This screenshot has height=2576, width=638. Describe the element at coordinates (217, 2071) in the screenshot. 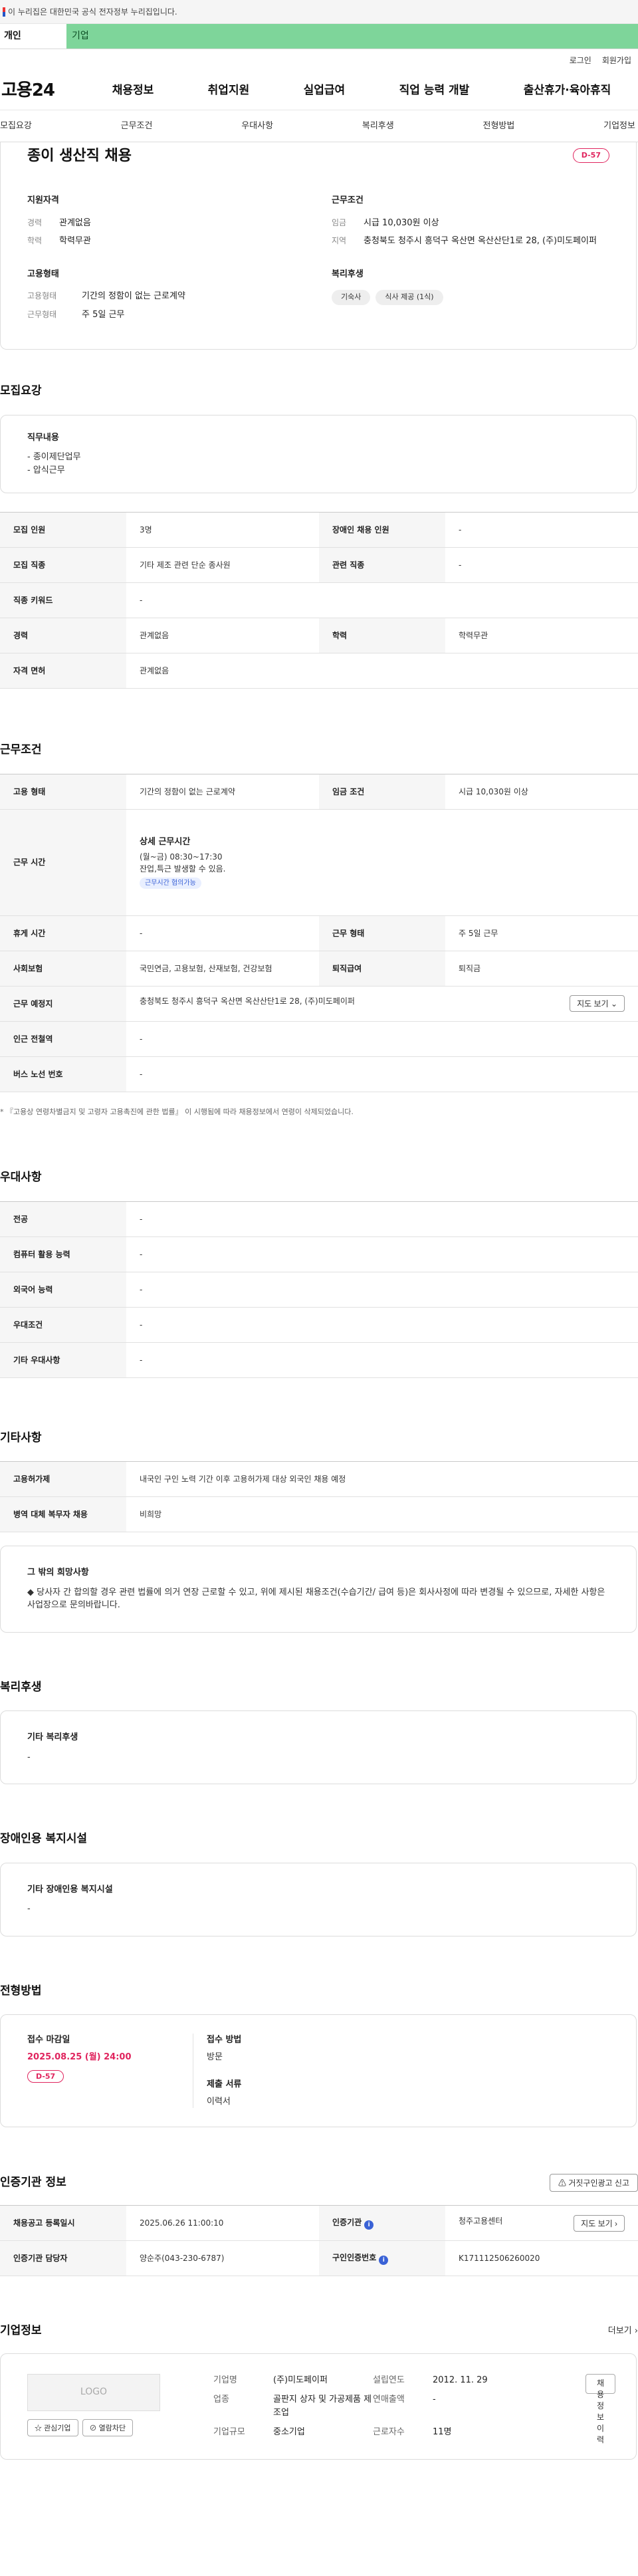

I see `apply-method-col: 접수 방법 방문 제출 서류 이력서` at that location.